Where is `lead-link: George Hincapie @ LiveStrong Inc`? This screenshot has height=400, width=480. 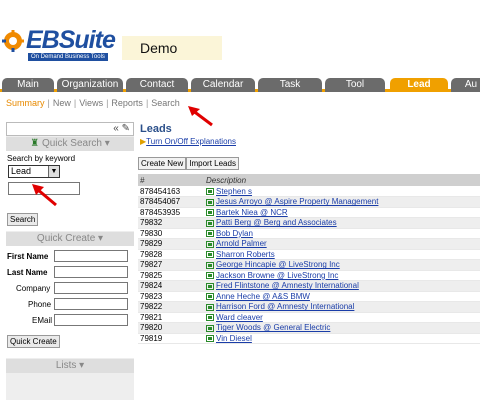
lead-link: George Hincapie @ LiveStrong Inc is located at coordinates (278, 264).